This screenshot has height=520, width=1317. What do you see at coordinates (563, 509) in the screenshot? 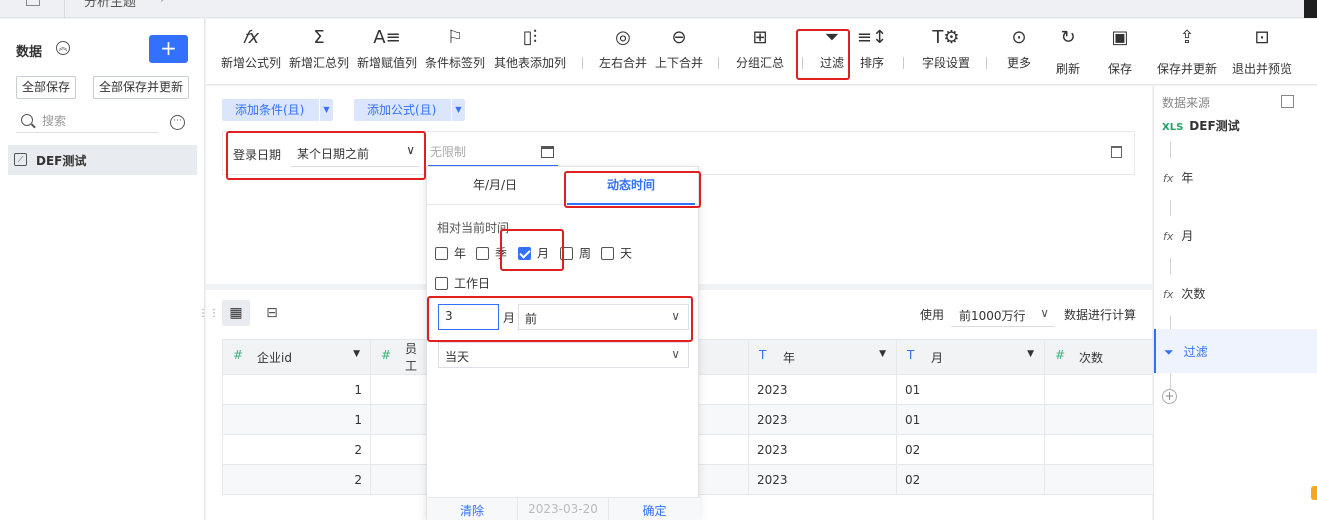
I see `preview-date: 2023-03-20` at bounding box center [563, 509].